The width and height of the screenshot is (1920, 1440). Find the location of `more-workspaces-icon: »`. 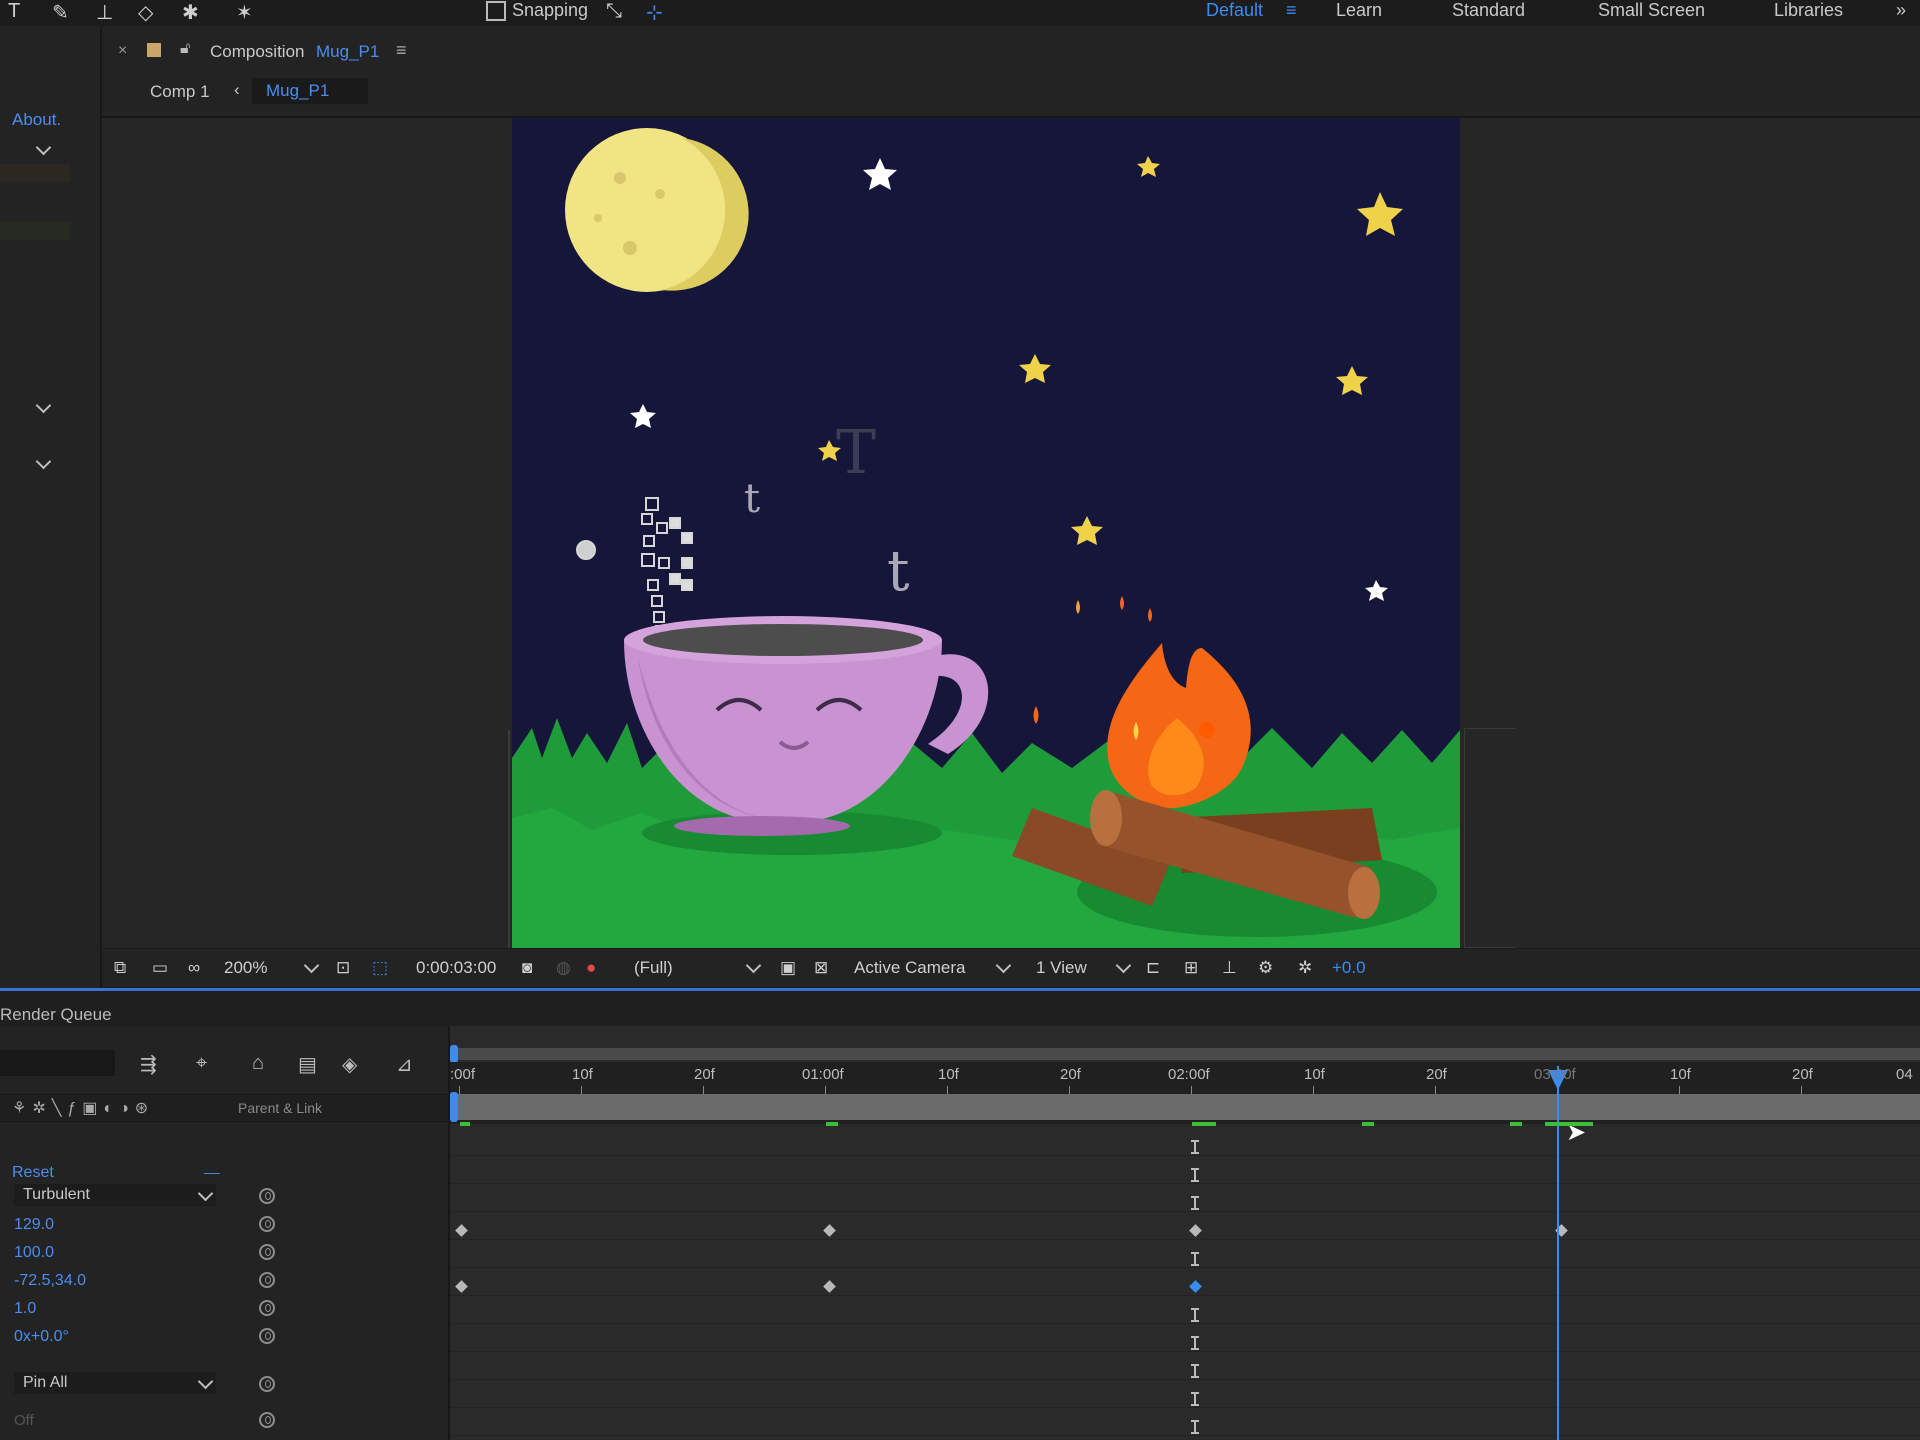

more-workspaces-icon: » is located at coordinates (1901, 10).